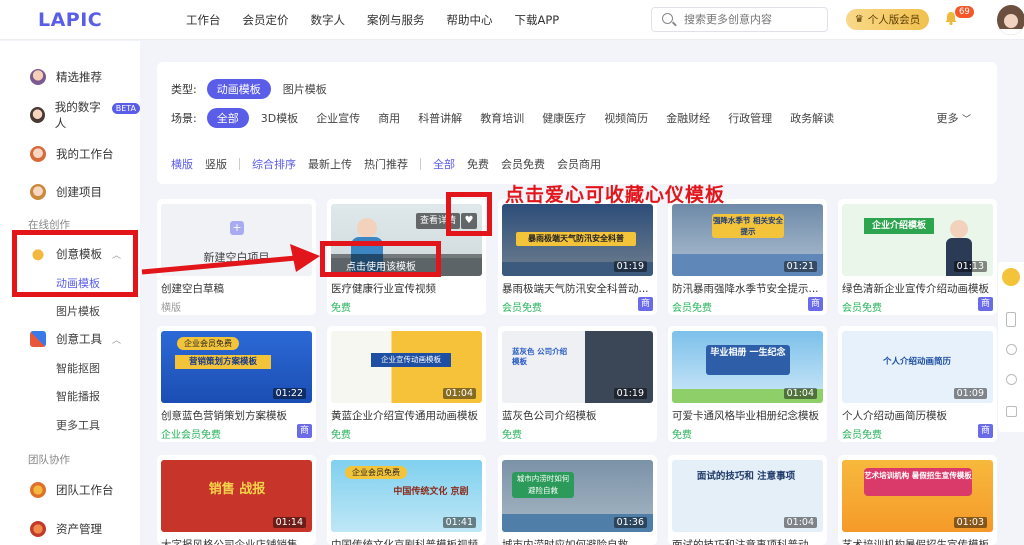 This screenshot has height=545, width=1024. What do you see at coordinates (266, 20) in the screenshot?
I see `nav-pricing: 会员定价` at bounding box center [266, 20].